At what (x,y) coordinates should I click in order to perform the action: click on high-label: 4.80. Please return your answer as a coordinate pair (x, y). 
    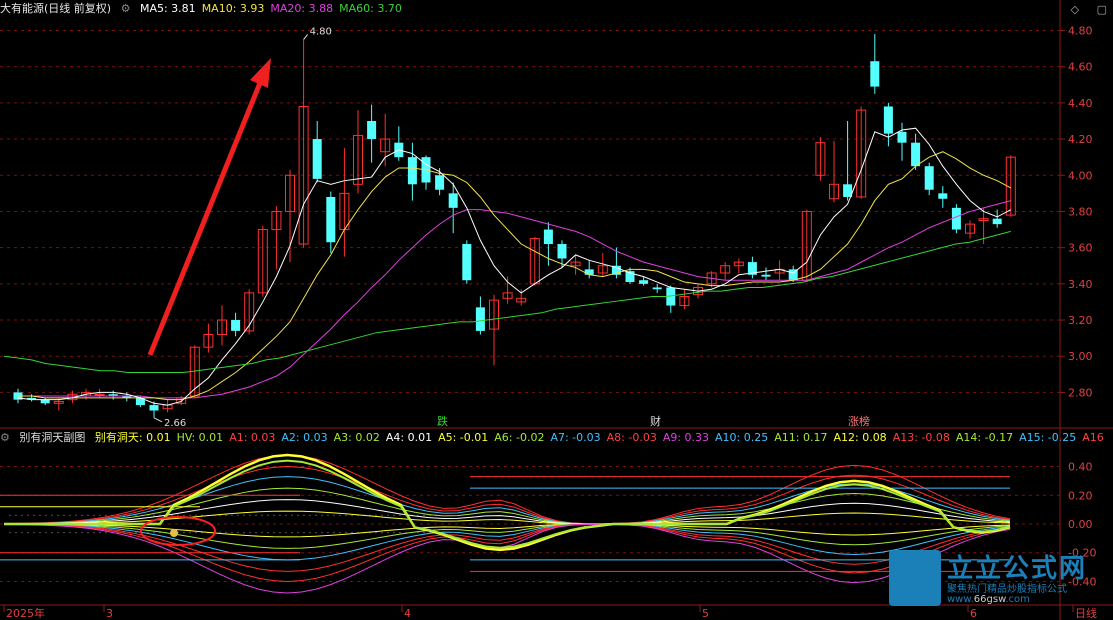
    Looking at the image, I should click on (321, 31).